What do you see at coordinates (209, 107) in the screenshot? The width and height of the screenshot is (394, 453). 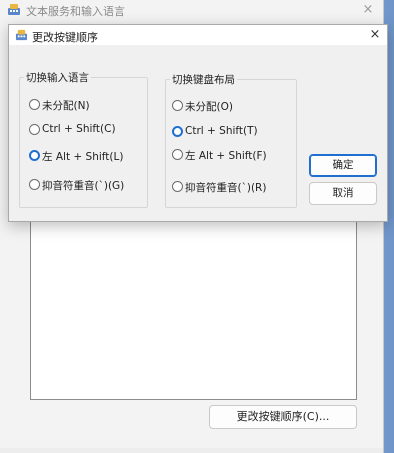 I see `radio-label: 未分配(O)` at bounding box center [209, 107].